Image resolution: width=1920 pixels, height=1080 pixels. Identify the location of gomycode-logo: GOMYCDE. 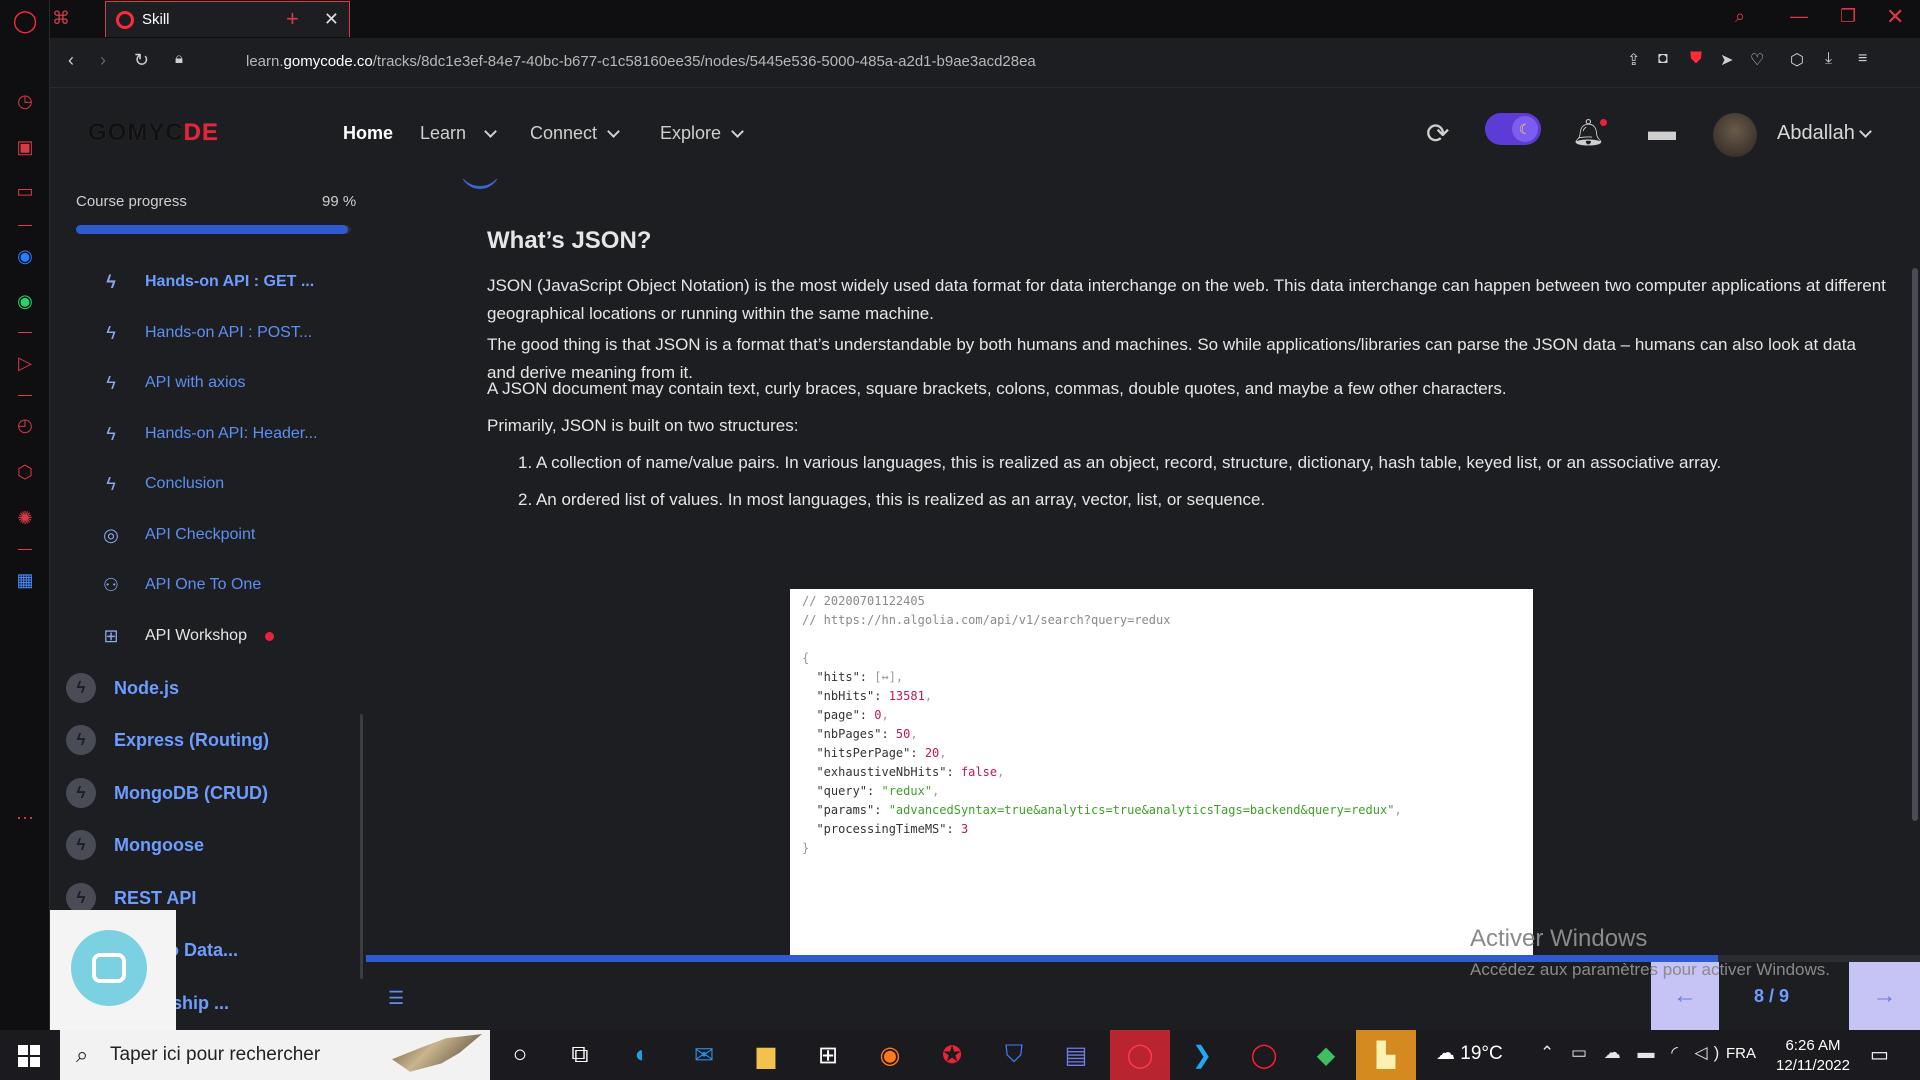
(153, 133).